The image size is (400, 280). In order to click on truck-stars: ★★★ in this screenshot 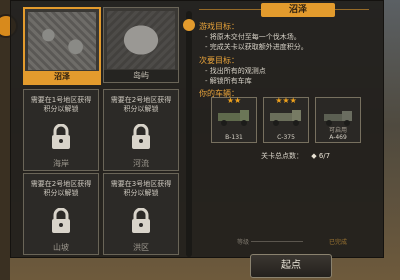, I will do `click(286, 100)`.